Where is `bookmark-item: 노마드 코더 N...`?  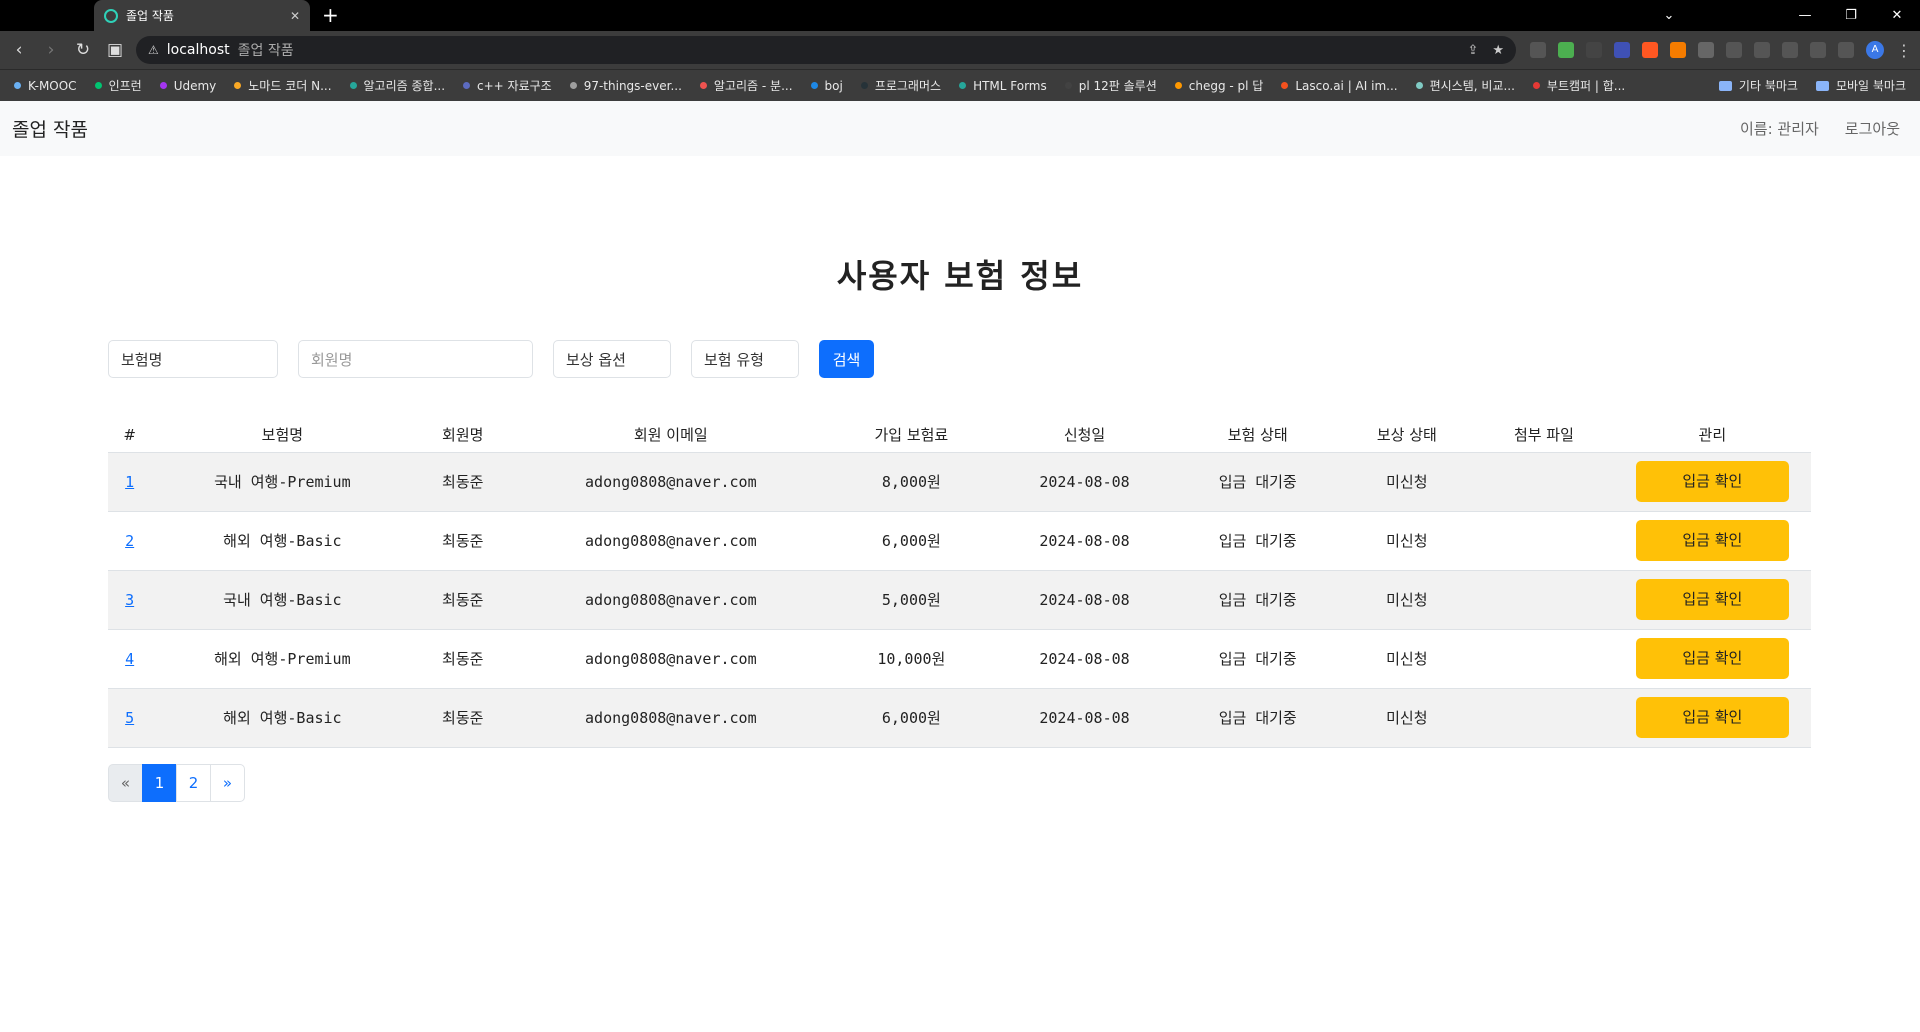 bookmark-item: 노마드 코더 N... is located at coordinates (283, 85).